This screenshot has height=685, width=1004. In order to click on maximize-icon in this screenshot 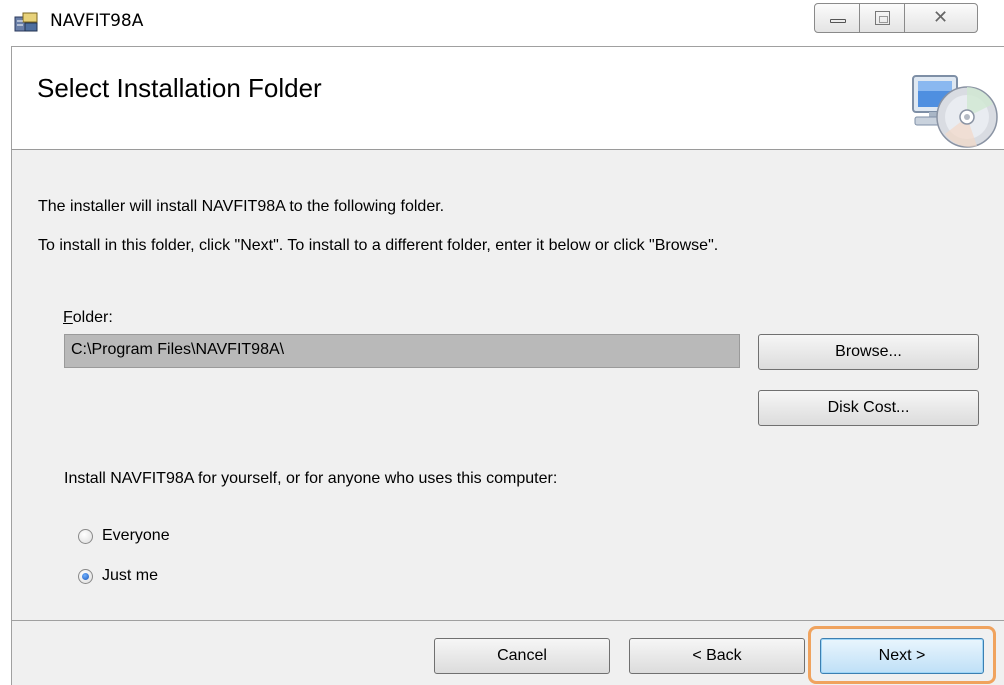, I will do `click(882, 18)`.